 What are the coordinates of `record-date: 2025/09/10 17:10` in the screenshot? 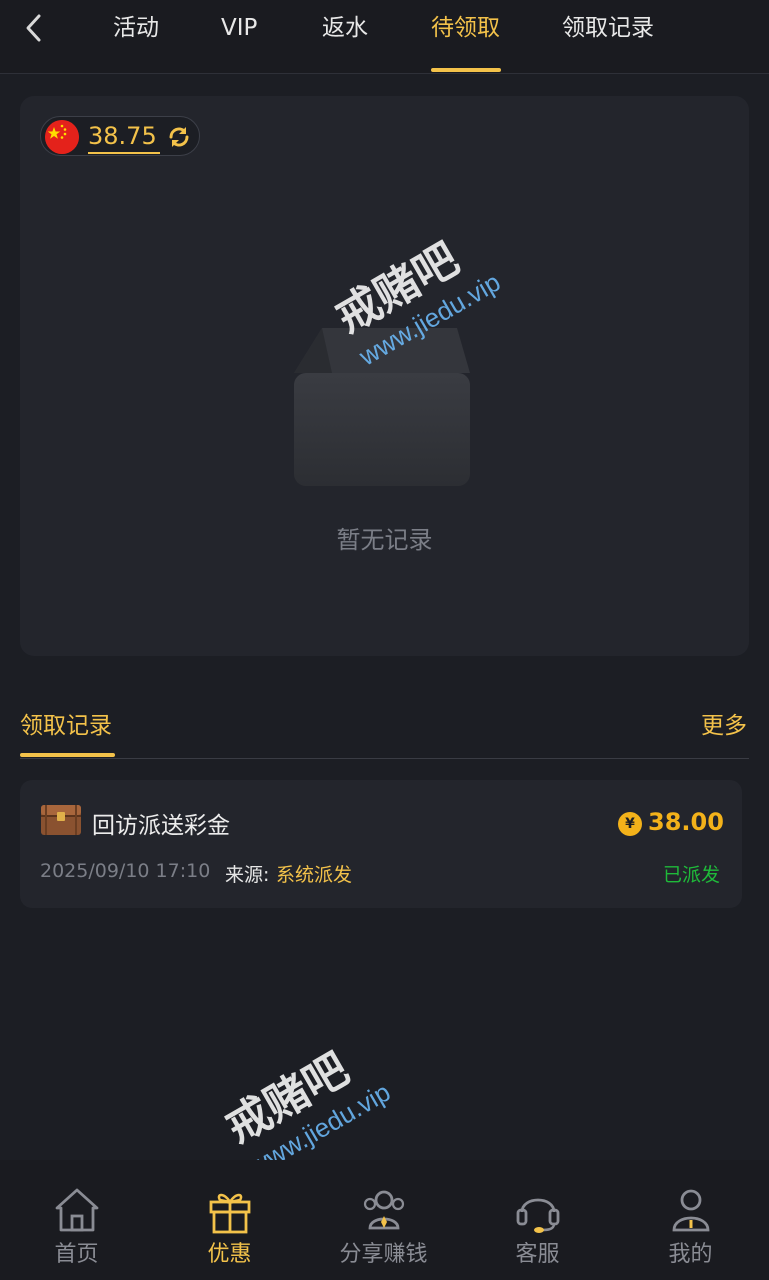 It's located at (125, 871).